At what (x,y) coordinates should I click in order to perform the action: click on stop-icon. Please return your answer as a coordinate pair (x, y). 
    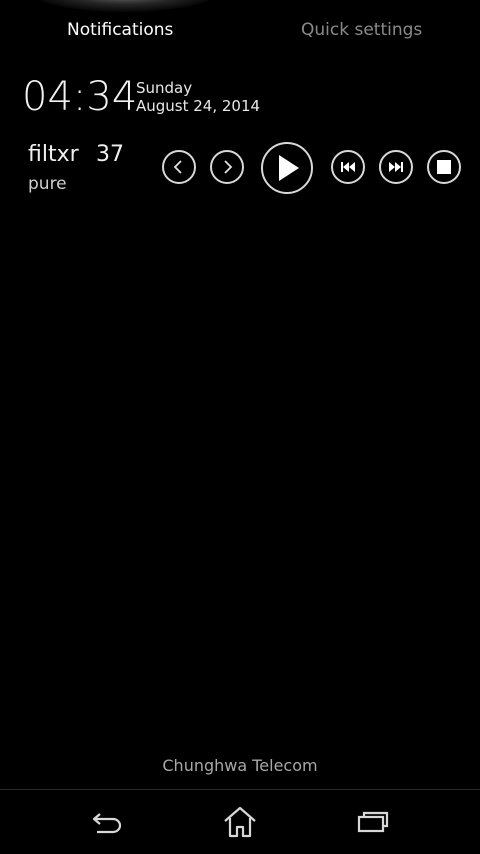
    Looking at the image, I should click on (444, 167).